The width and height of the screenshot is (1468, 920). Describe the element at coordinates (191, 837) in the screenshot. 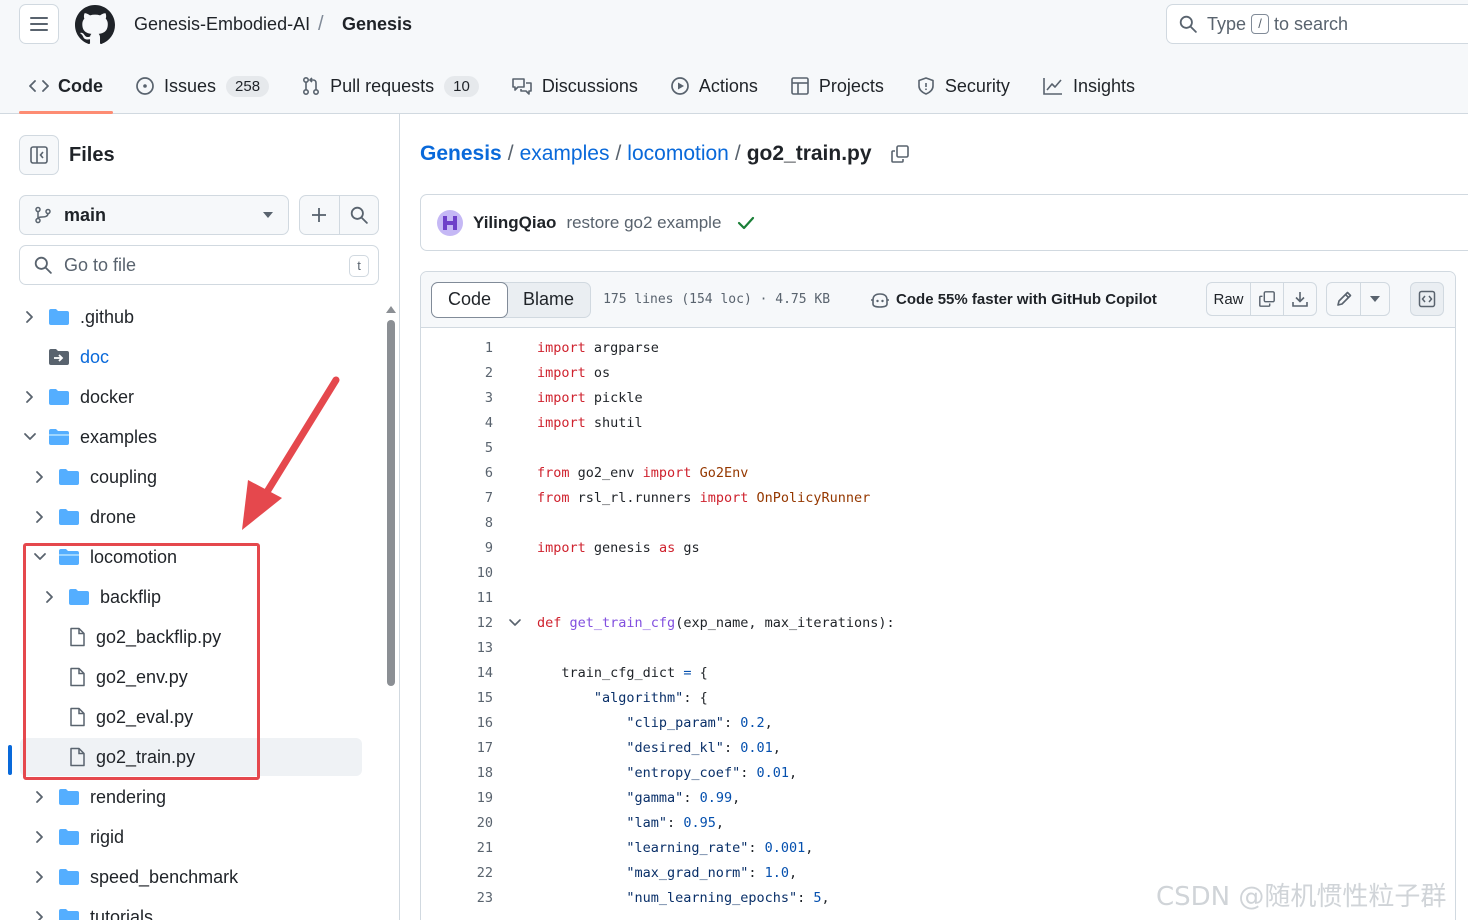

I see `tree-folder-item: rigid` at that location.